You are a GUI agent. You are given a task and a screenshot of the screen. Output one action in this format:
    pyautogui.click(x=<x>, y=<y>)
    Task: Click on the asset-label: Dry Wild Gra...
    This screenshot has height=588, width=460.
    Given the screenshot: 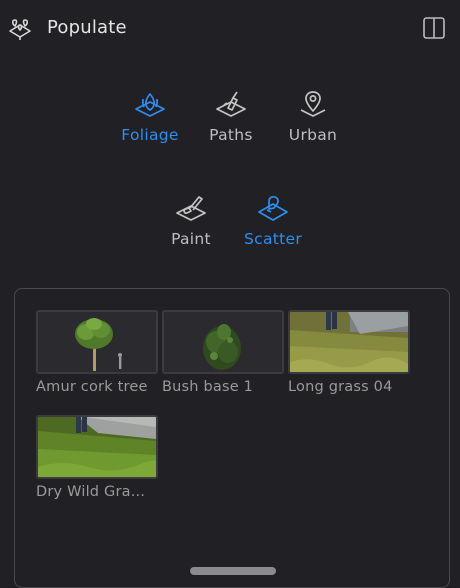 What is the action you would take?
    pyautogui.click(x=91, y=492)
    